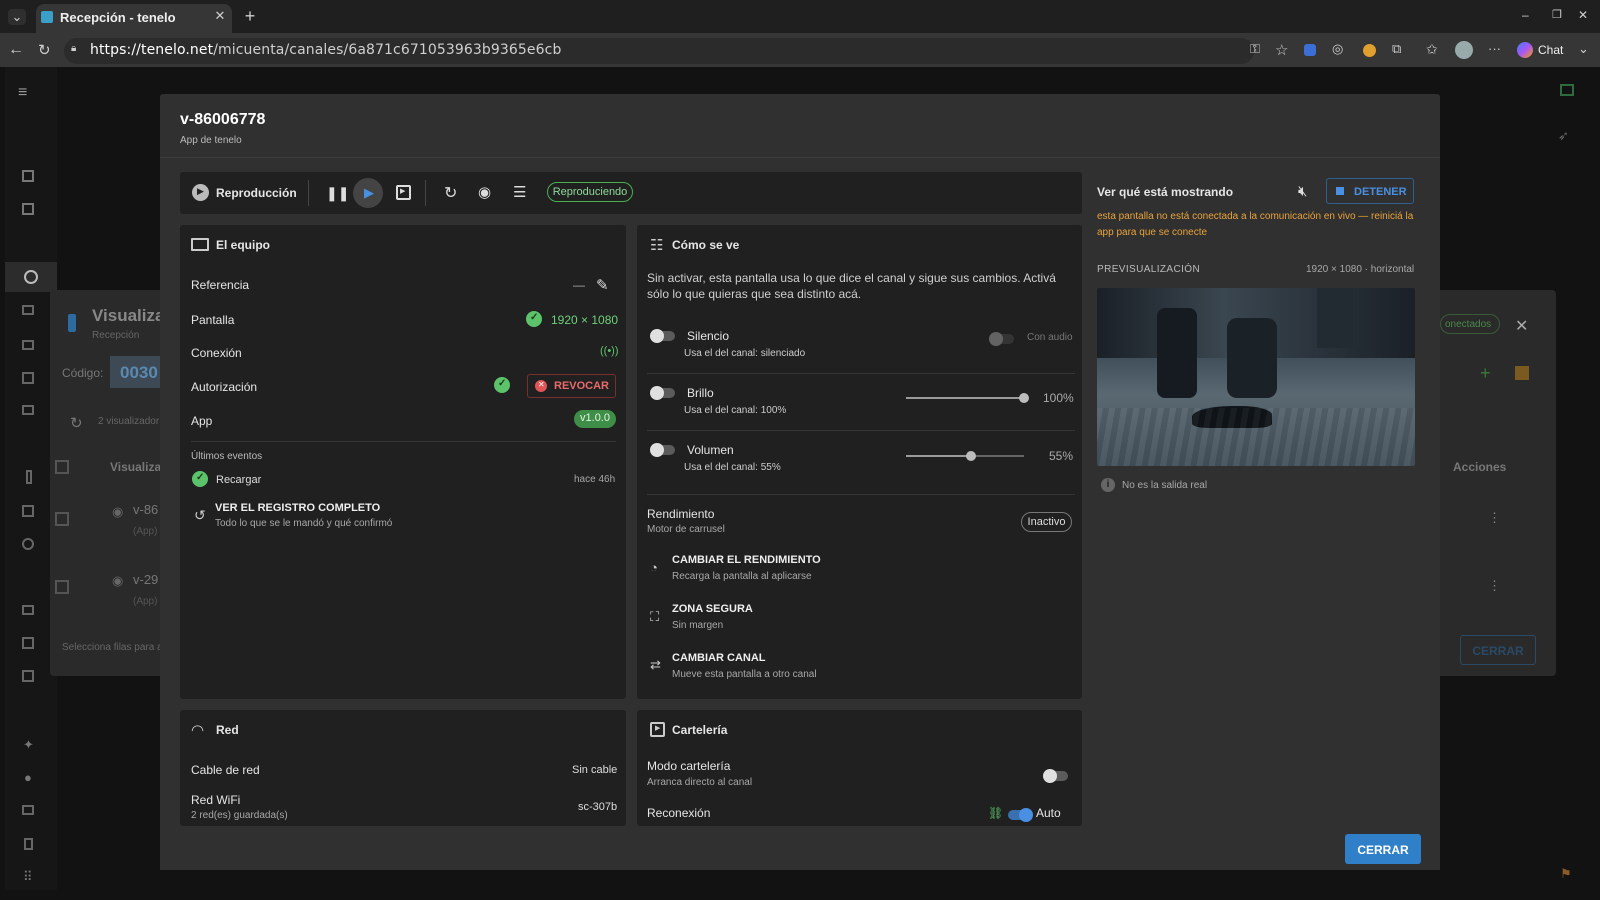 This screenshot has height=900, width=1600. Describe the element at coordinates (1302, 191) in the screenshot. I see `mute-icon: 🔇︎` at that location.